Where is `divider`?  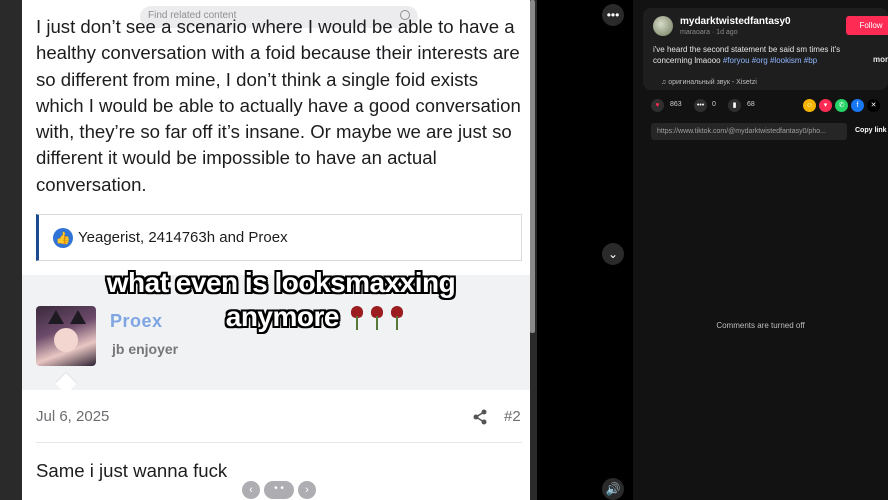
divider is located at coordinates (279, 442).